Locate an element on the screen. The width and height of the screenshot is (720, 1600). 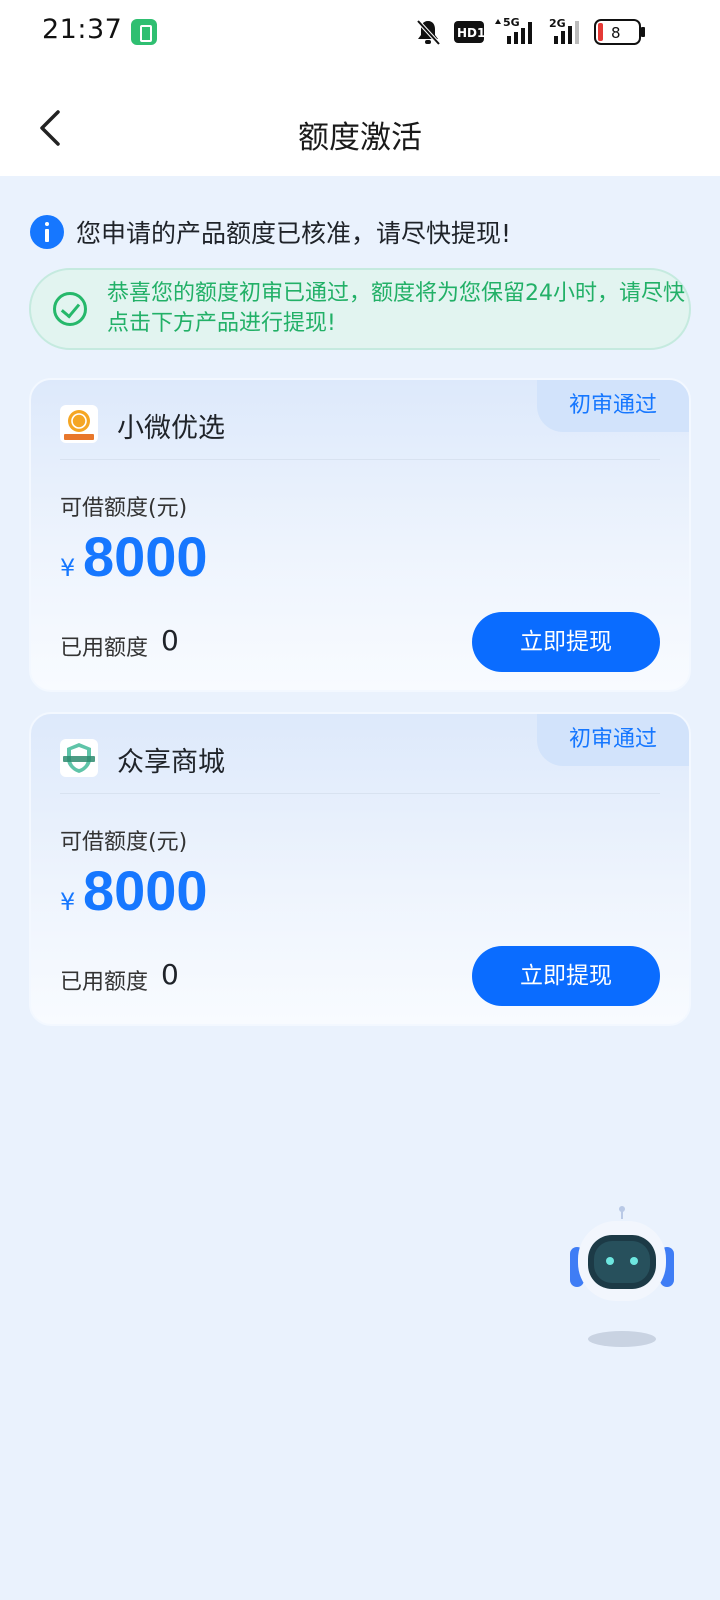
signal-5g-icon: 5G is located at coordinates (513, 30).